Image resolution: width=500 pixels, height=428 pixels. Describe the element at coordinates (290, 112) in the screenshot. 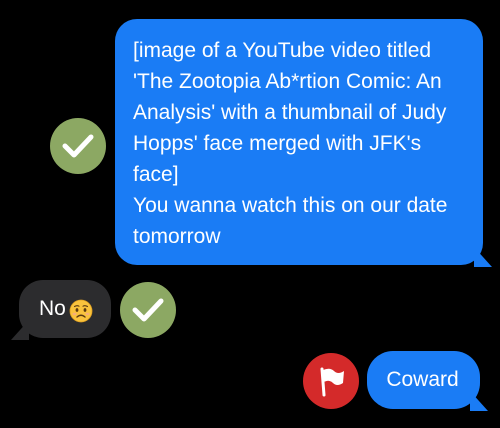

I see `message-text-line: Analysis' with a thumbnail of Judy` at that location.